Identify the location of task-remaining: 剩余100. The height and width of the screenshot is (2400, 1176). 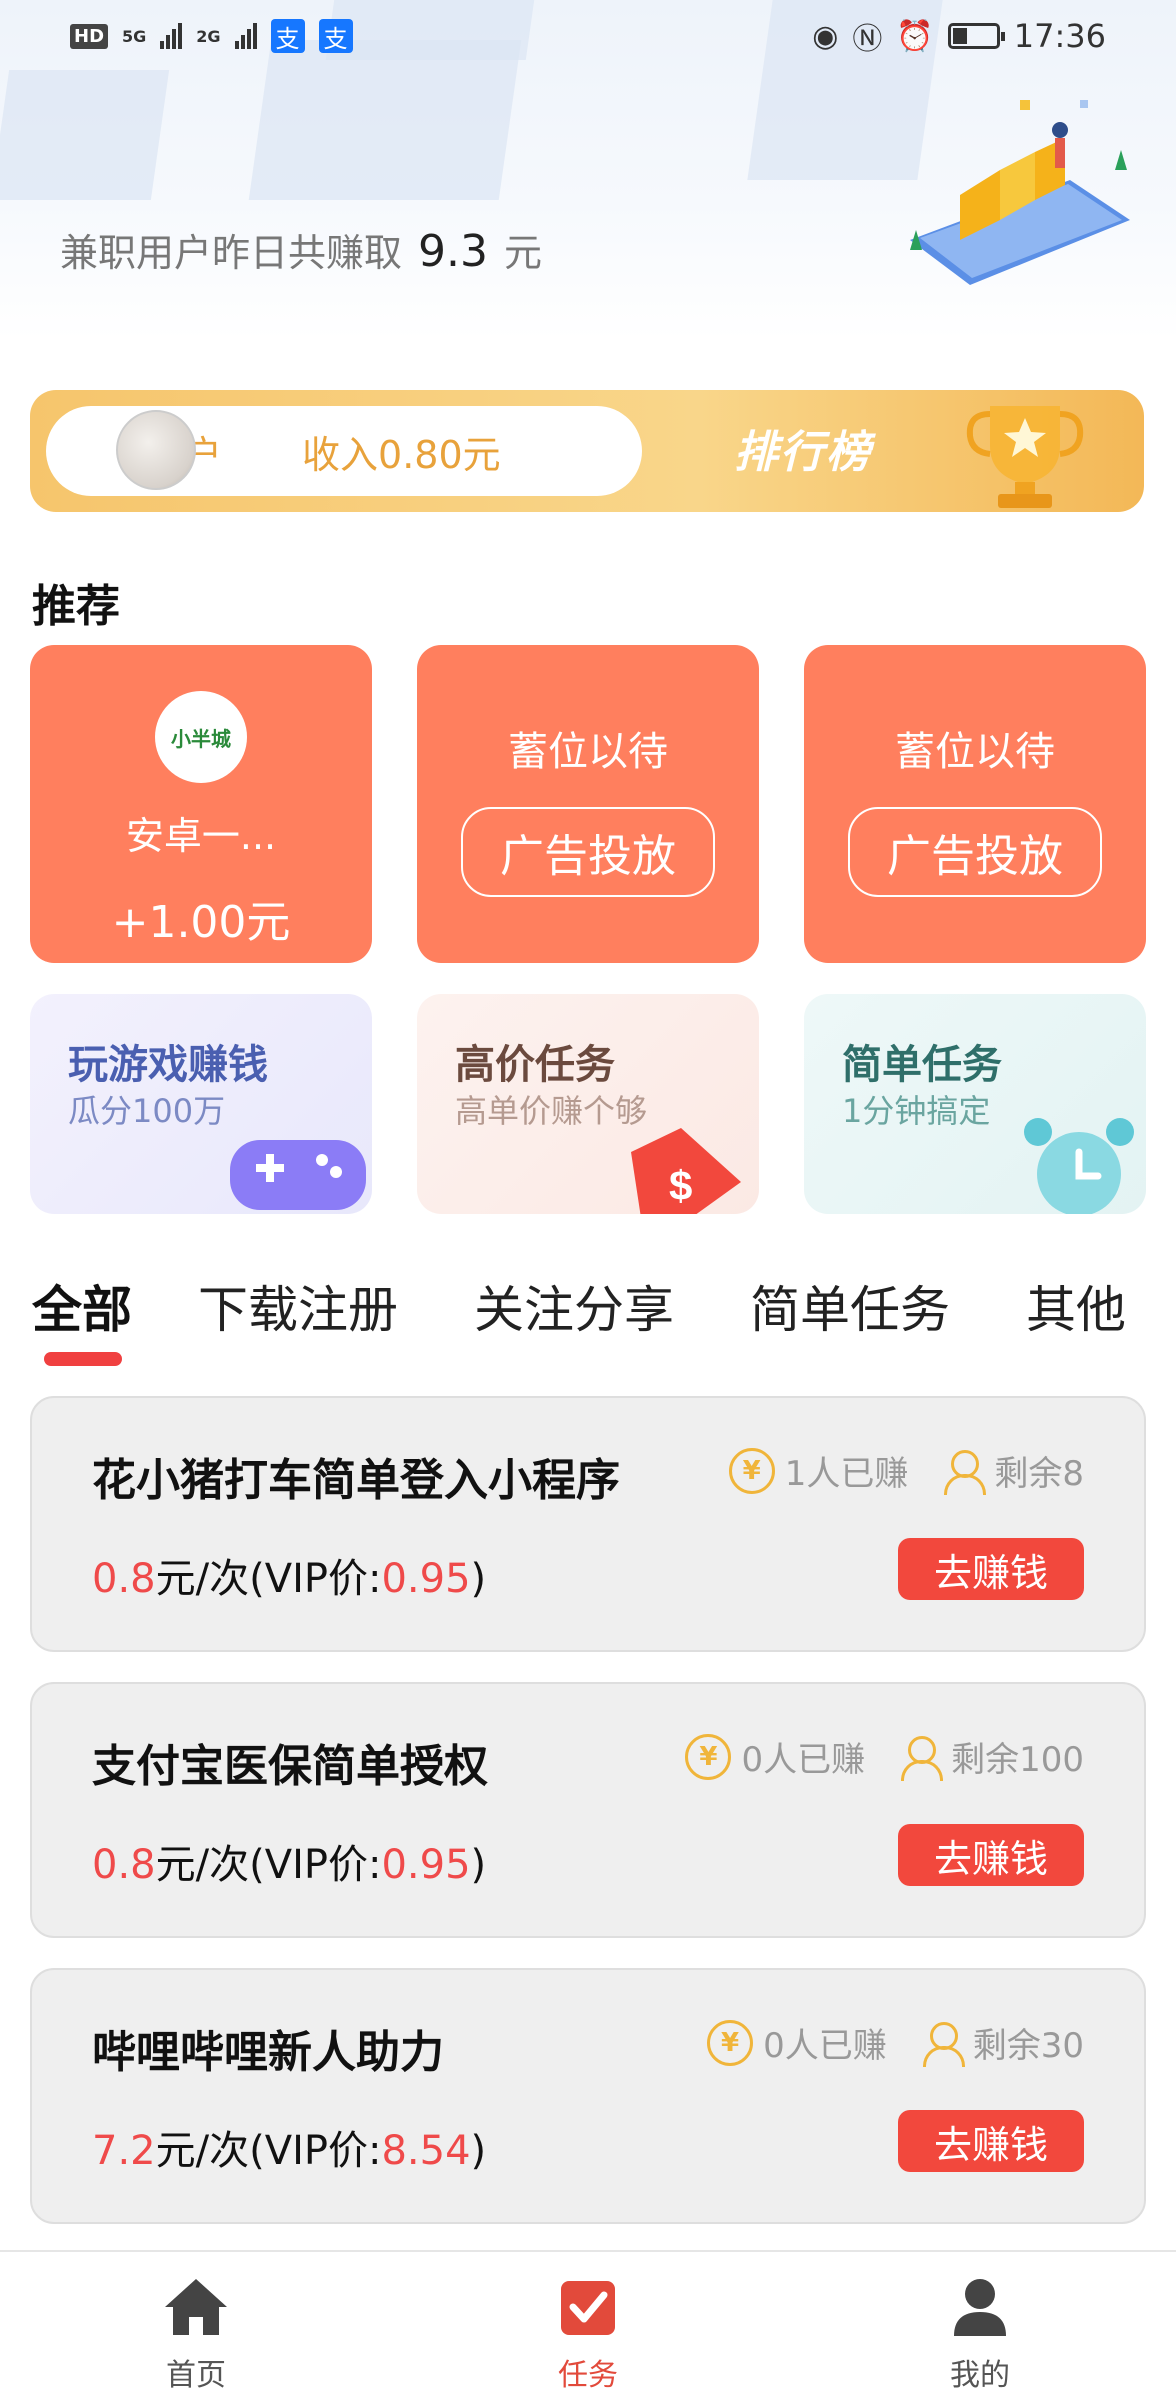
(1017, 1760).